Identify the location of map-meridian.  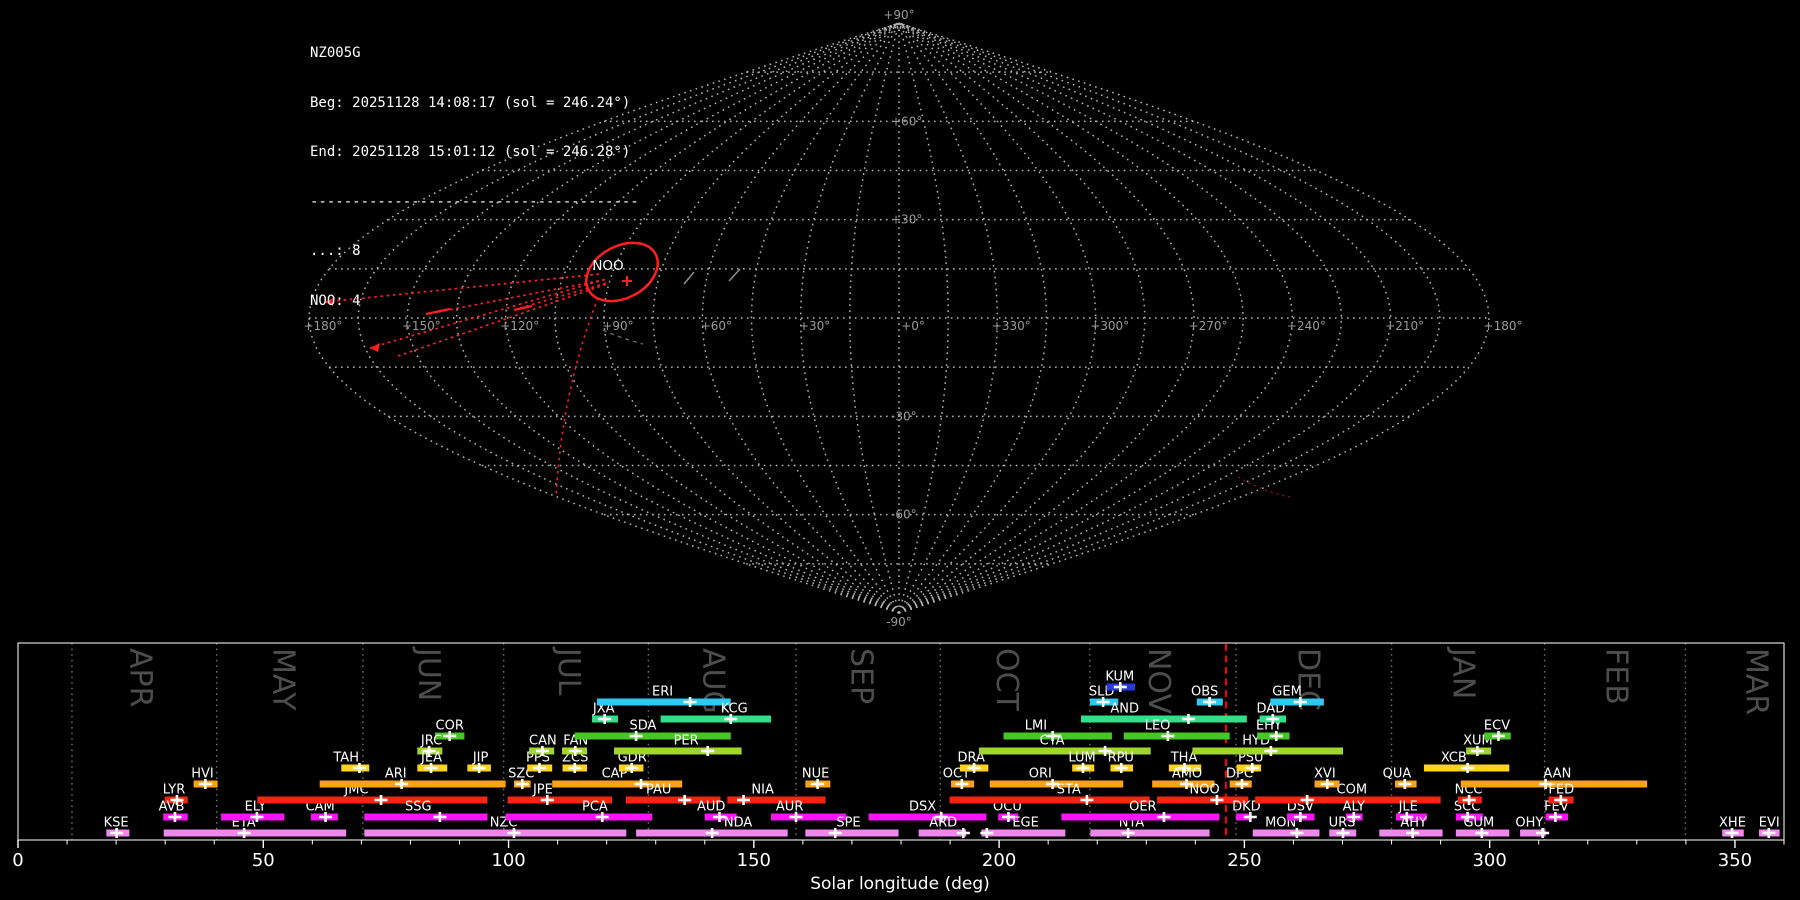
(800, 318).